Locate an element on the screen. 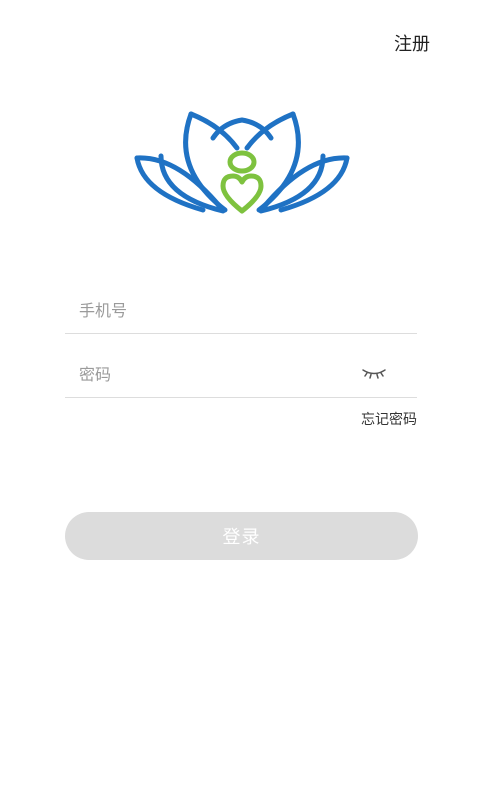 The width and height of the screenshot is (480, 800). forgot-password-link: 忘记密码 is located at coordinates (389, 419).